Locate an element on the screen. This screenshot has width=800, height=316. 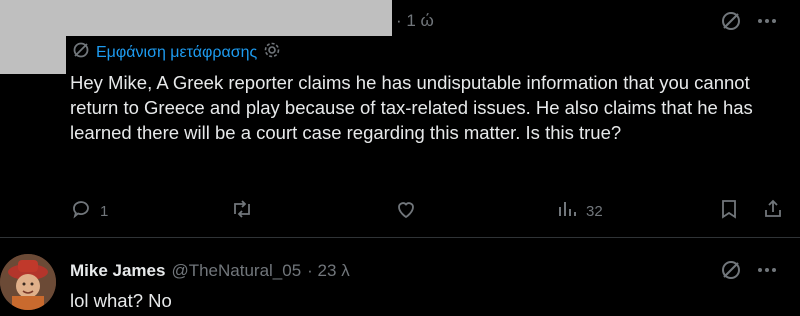
reply-timestamp: · 23 λ is located at coordinates (328, 271).